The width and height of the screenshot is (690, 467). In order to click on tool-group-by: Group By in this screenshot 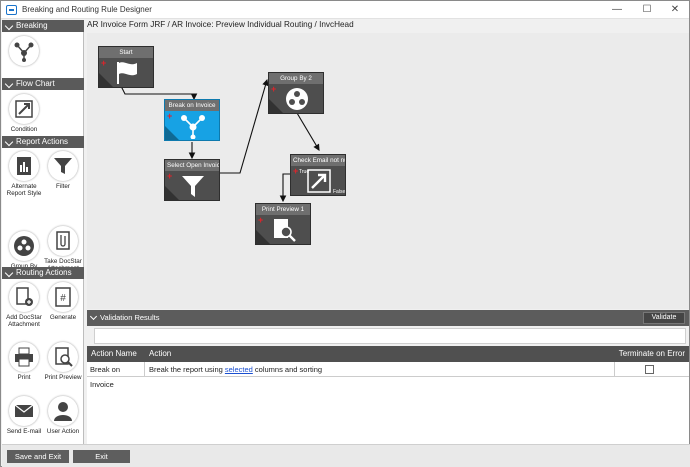, I will do `click(24, 250)`.